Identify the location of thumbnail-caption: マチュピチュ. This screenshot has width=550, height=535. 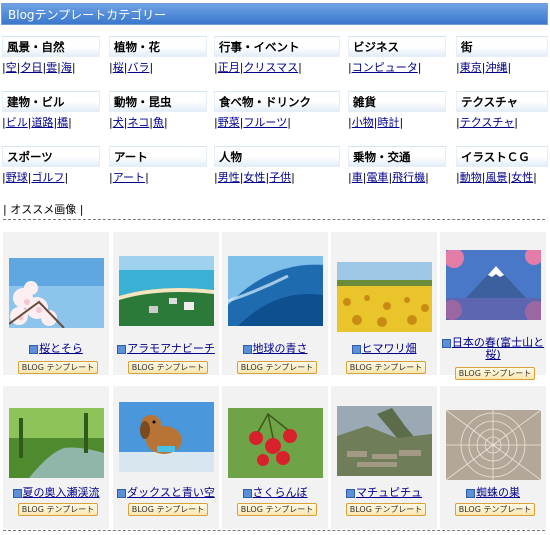
(384, 493).